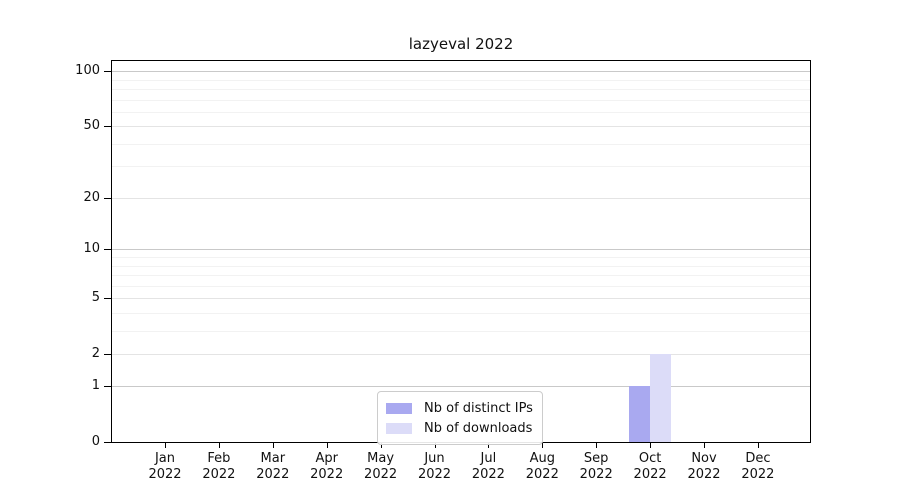 This screenshot has height=500, width=900. I want to click on y-tick-label: 10, so click(91, 249).